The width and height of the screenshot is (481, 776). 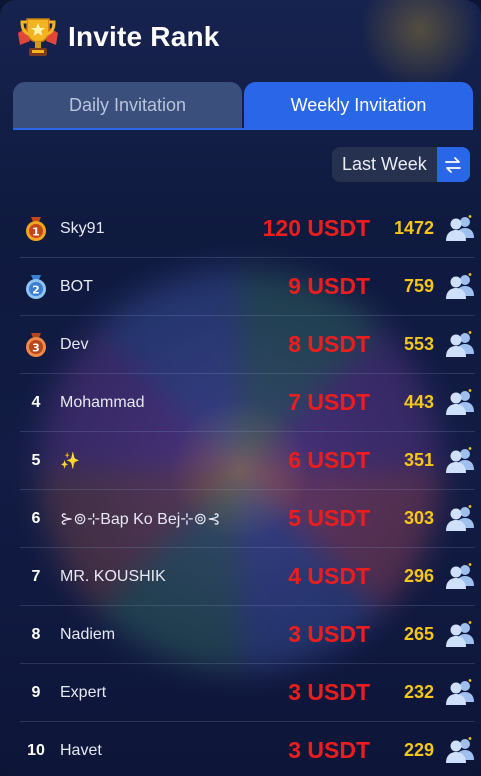 What do you see at coordinates (140, 519) in the screenshot?
I see `user-name: ⊱⊚⊹Bap Ko Bej⊹⊚⊰` at bounding box center [140, 519].